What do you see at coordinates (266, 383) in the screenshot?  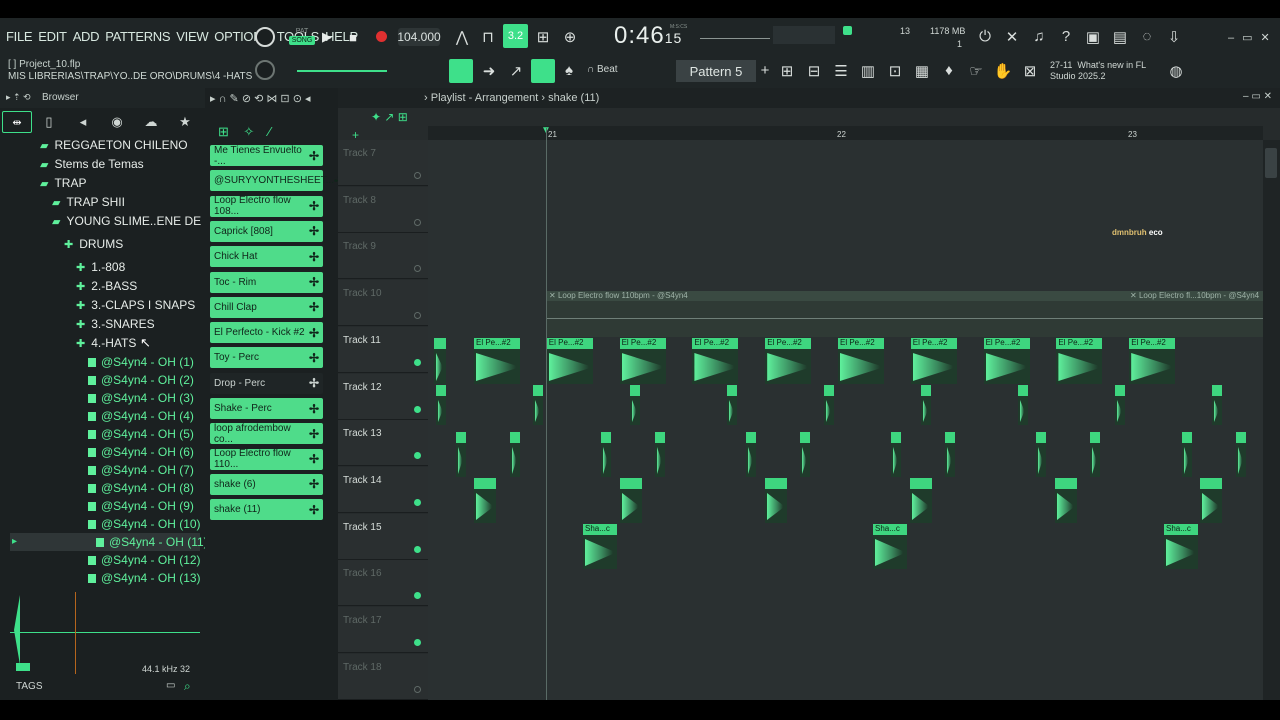 I see `channel-item: Drop - Perc ✢` at bounding box center [266, 383].